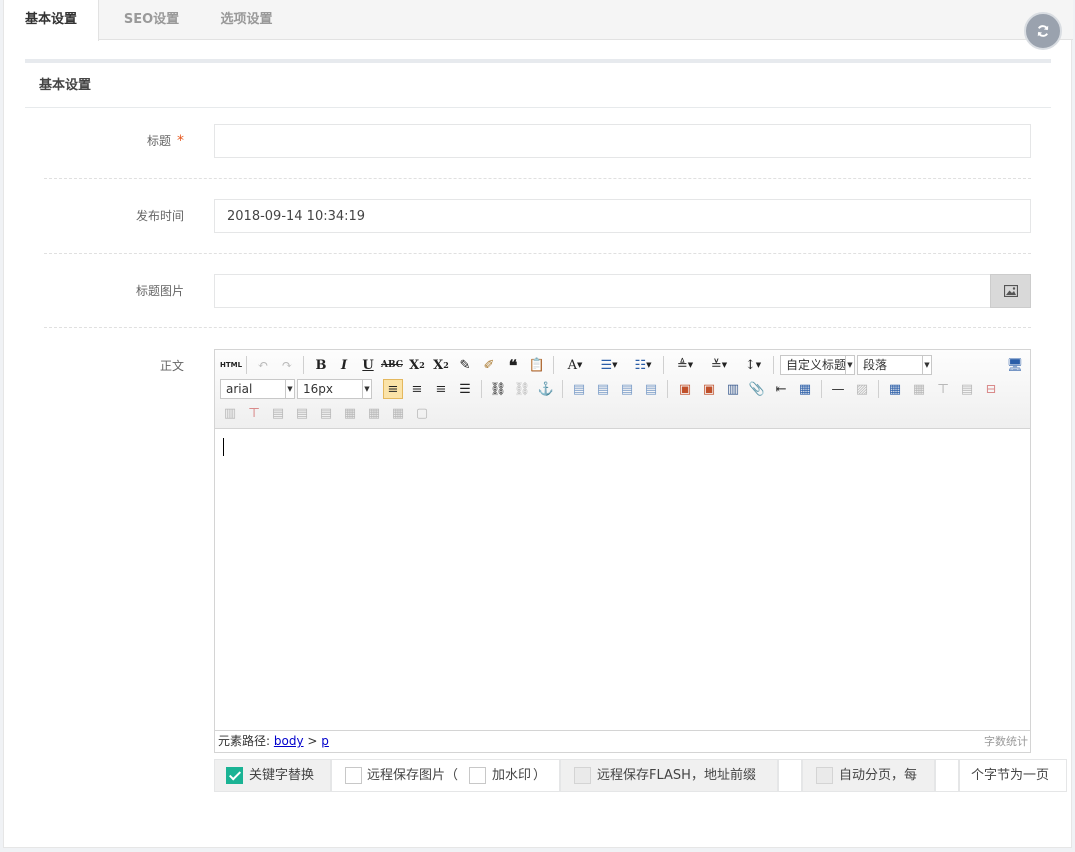 The width and height of the screenshot is (1075, 852). I want to click on paste-word-icon: ▨, so click(862, 389).